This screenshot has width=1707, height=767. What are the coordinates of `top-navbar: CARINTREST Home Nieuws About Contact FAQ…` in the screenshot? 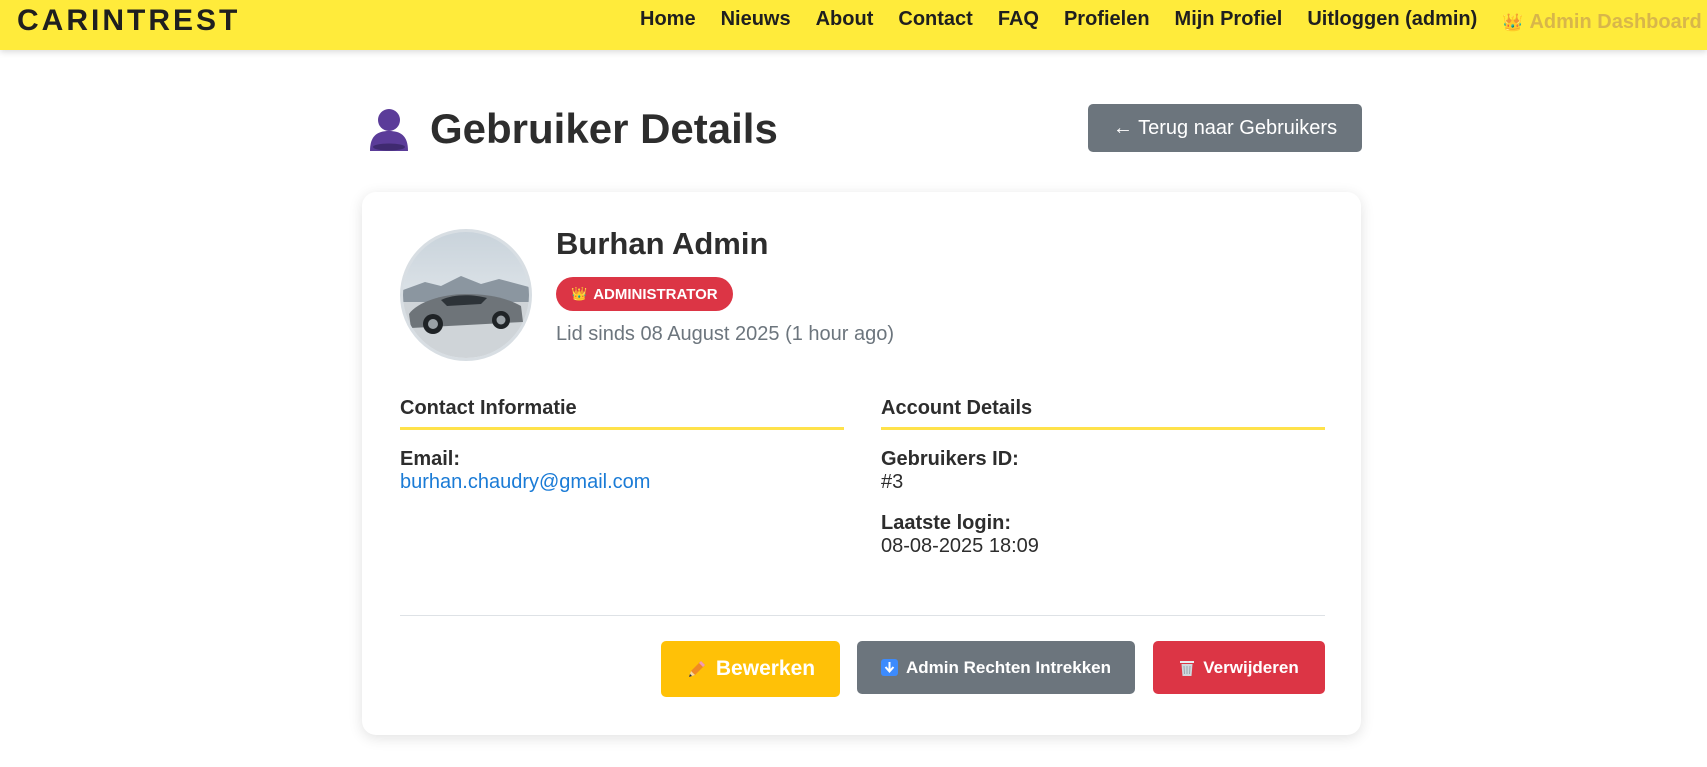 It's located at (853, 25).